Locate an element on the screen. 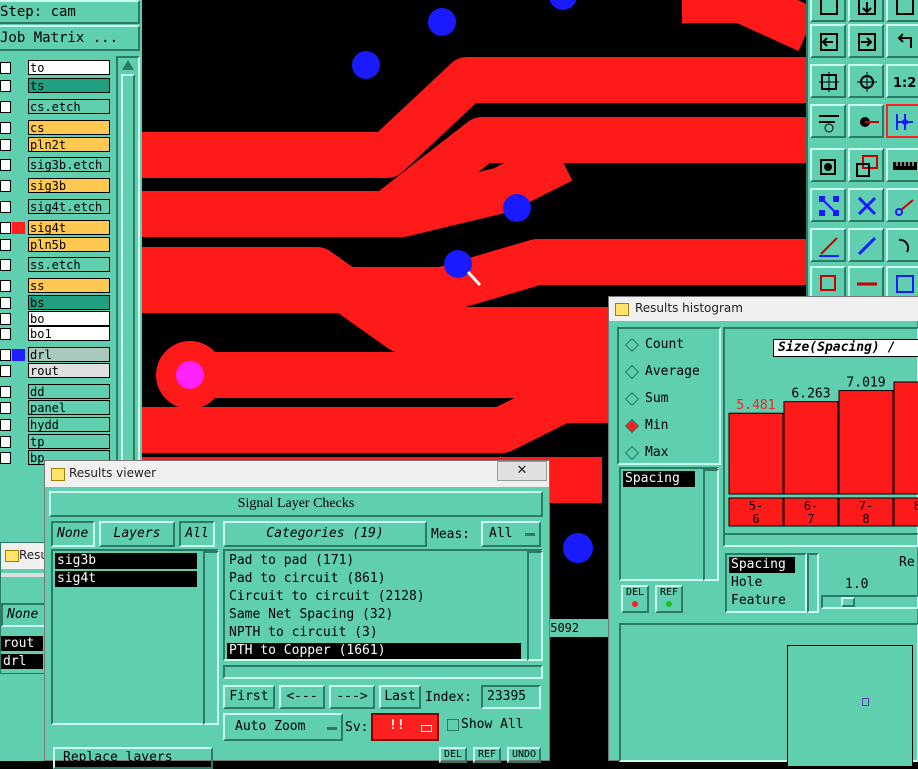  net-tool-icon is located at coordinates (902, 121).